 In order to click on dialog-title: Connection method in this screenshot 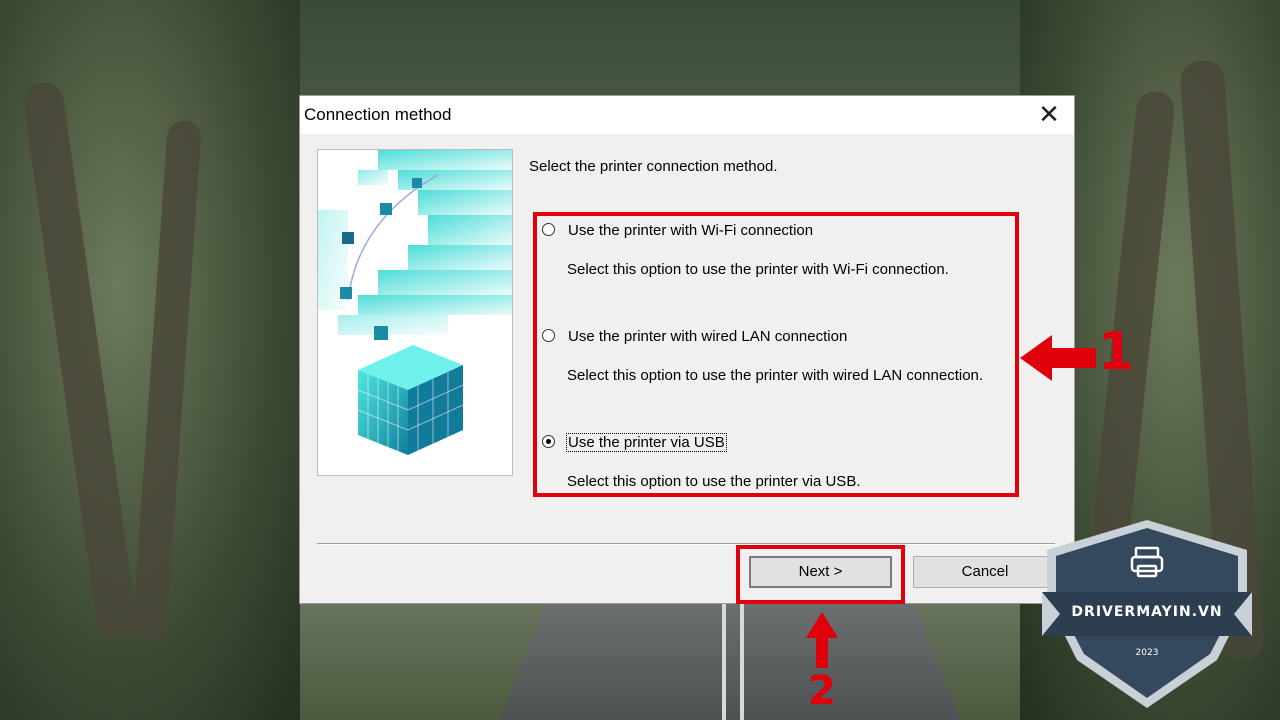, I will do `click(378, 114)`.